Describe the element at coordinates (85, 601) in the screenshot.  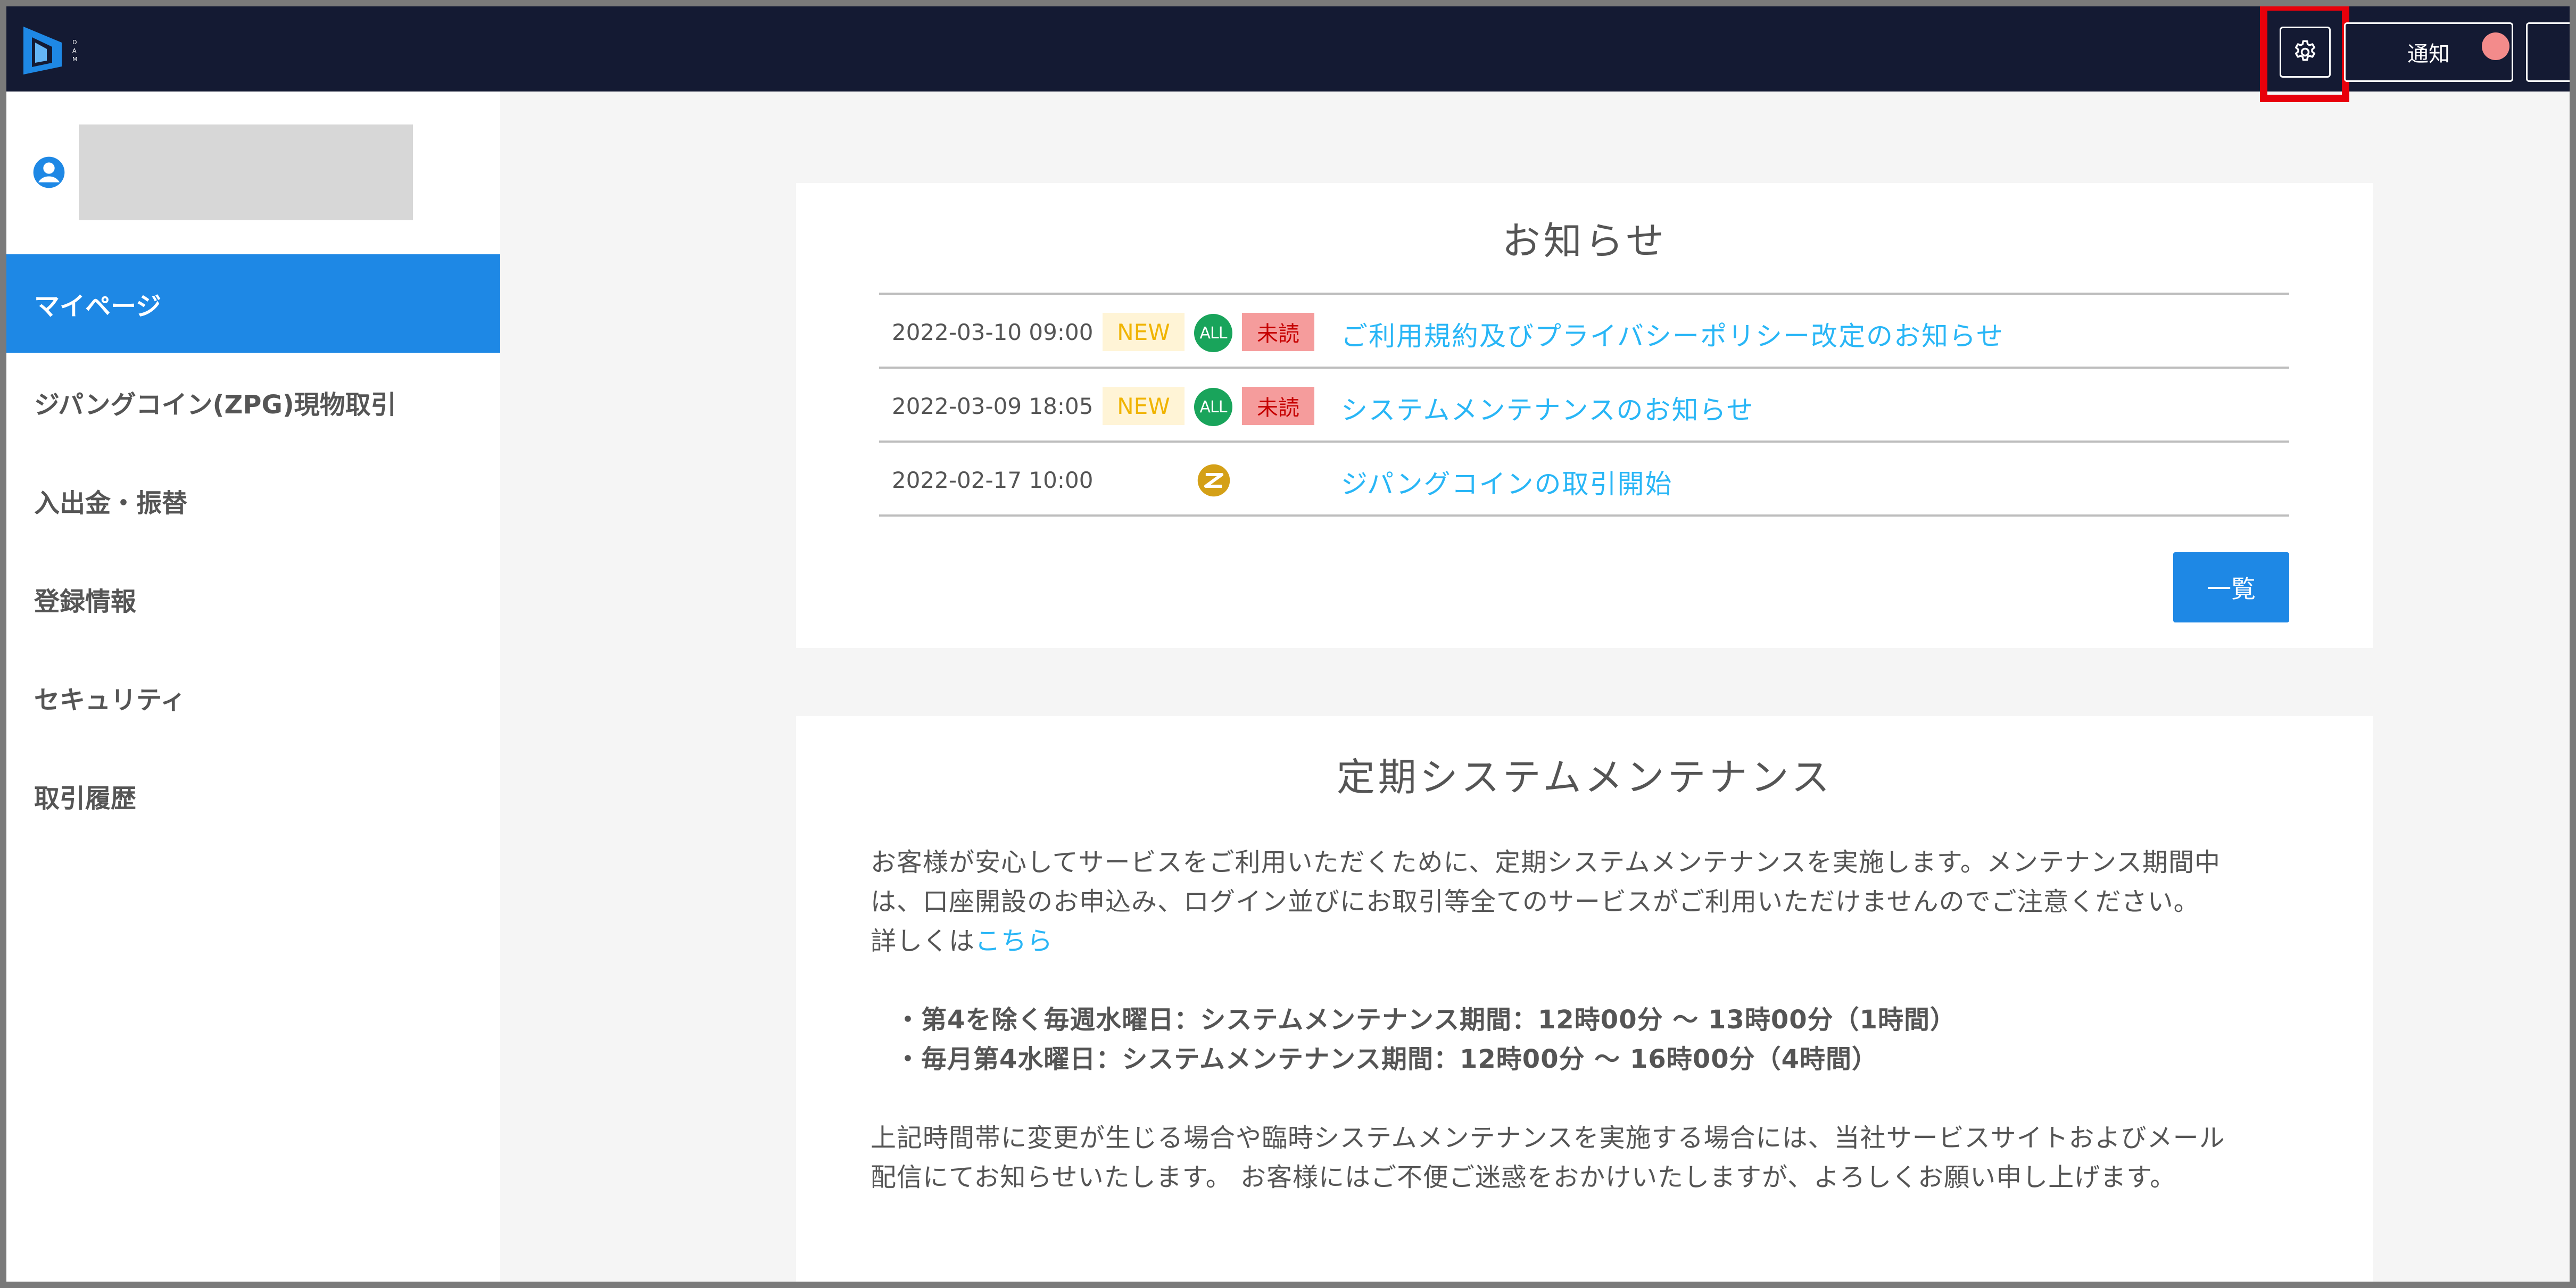
I see `sidebar-item-label: 登録情報` at that location.